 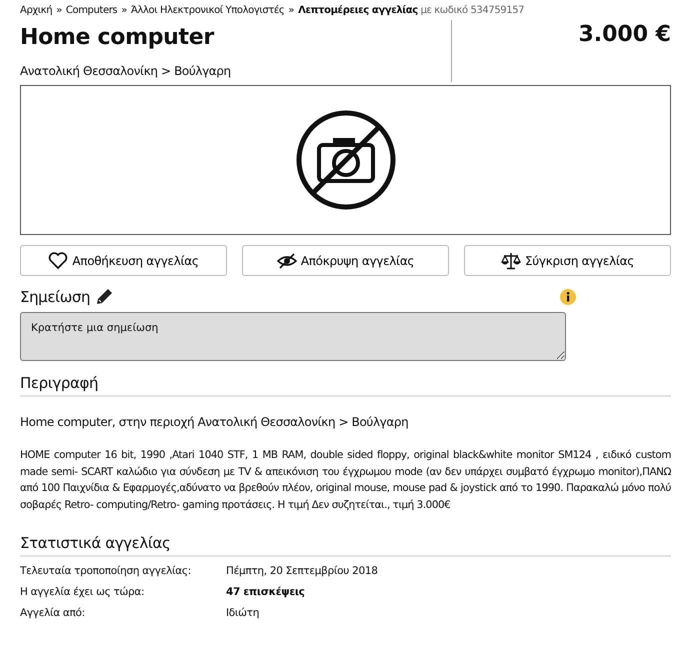 I want to click on ad-location: Ανατολική Θεσσαλονίκη > Βούλγαρη, so click(x=126, y=71).